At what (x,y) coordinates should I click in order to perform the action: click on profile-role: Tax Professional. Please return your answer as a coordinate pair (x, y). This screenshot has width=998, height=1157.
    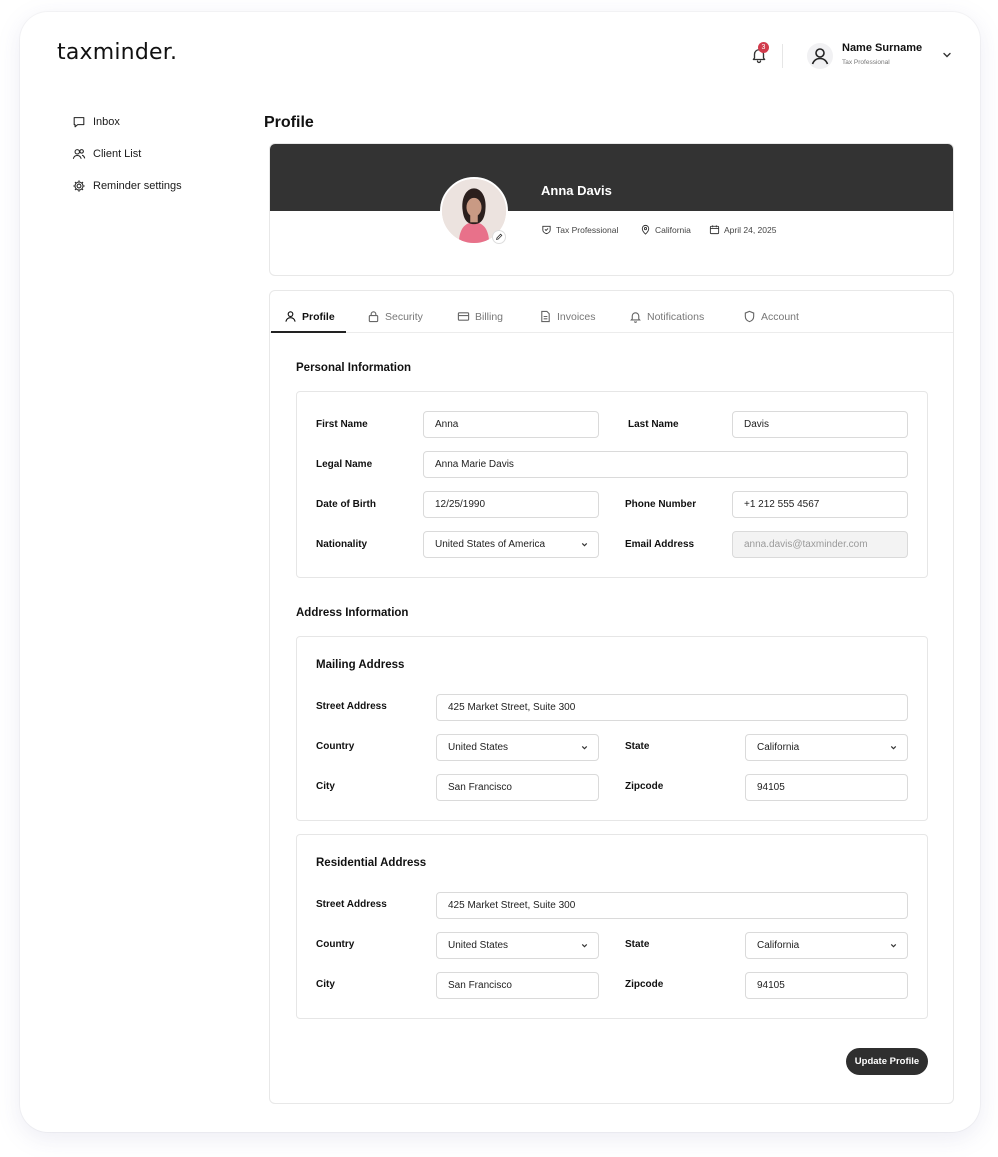
    Looking at the image, I should click on (579, 229).